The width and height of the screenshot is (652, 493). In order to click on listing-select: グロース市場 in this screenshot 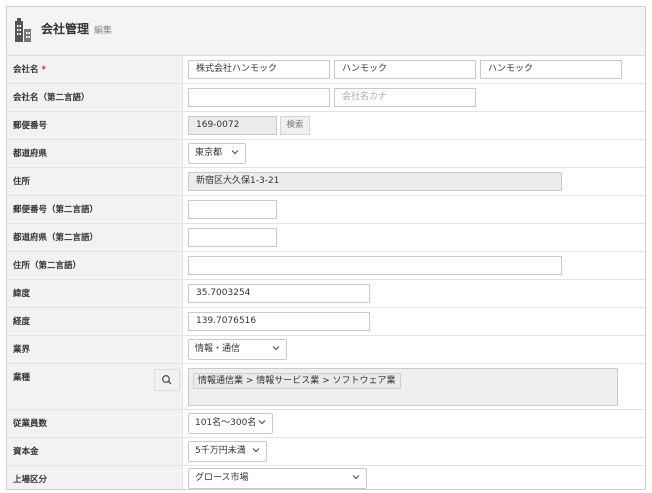, I will do `click(277, 478)`.